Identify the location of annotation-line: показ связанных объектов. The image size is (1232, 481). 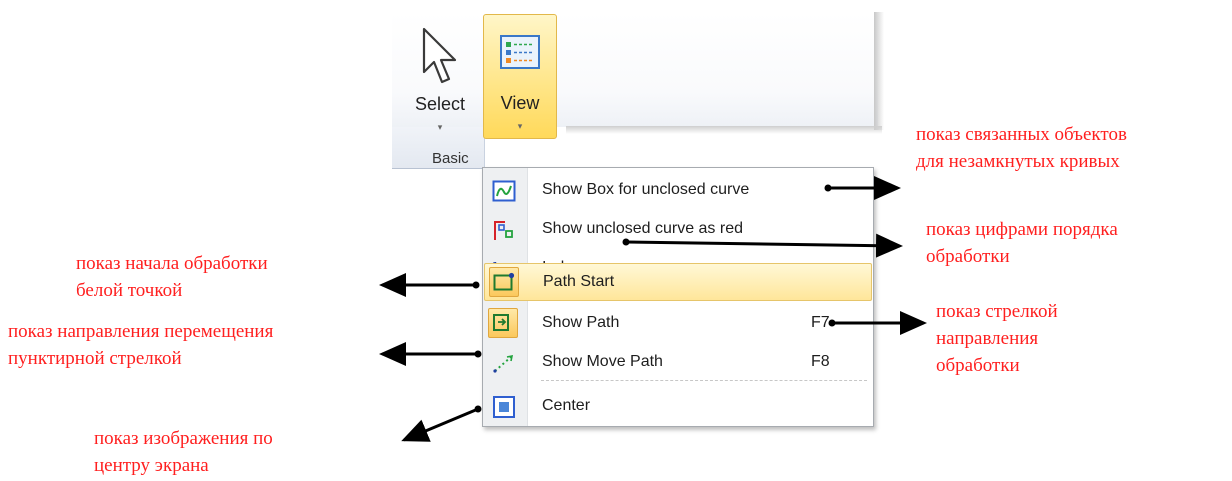
(1021, 134).